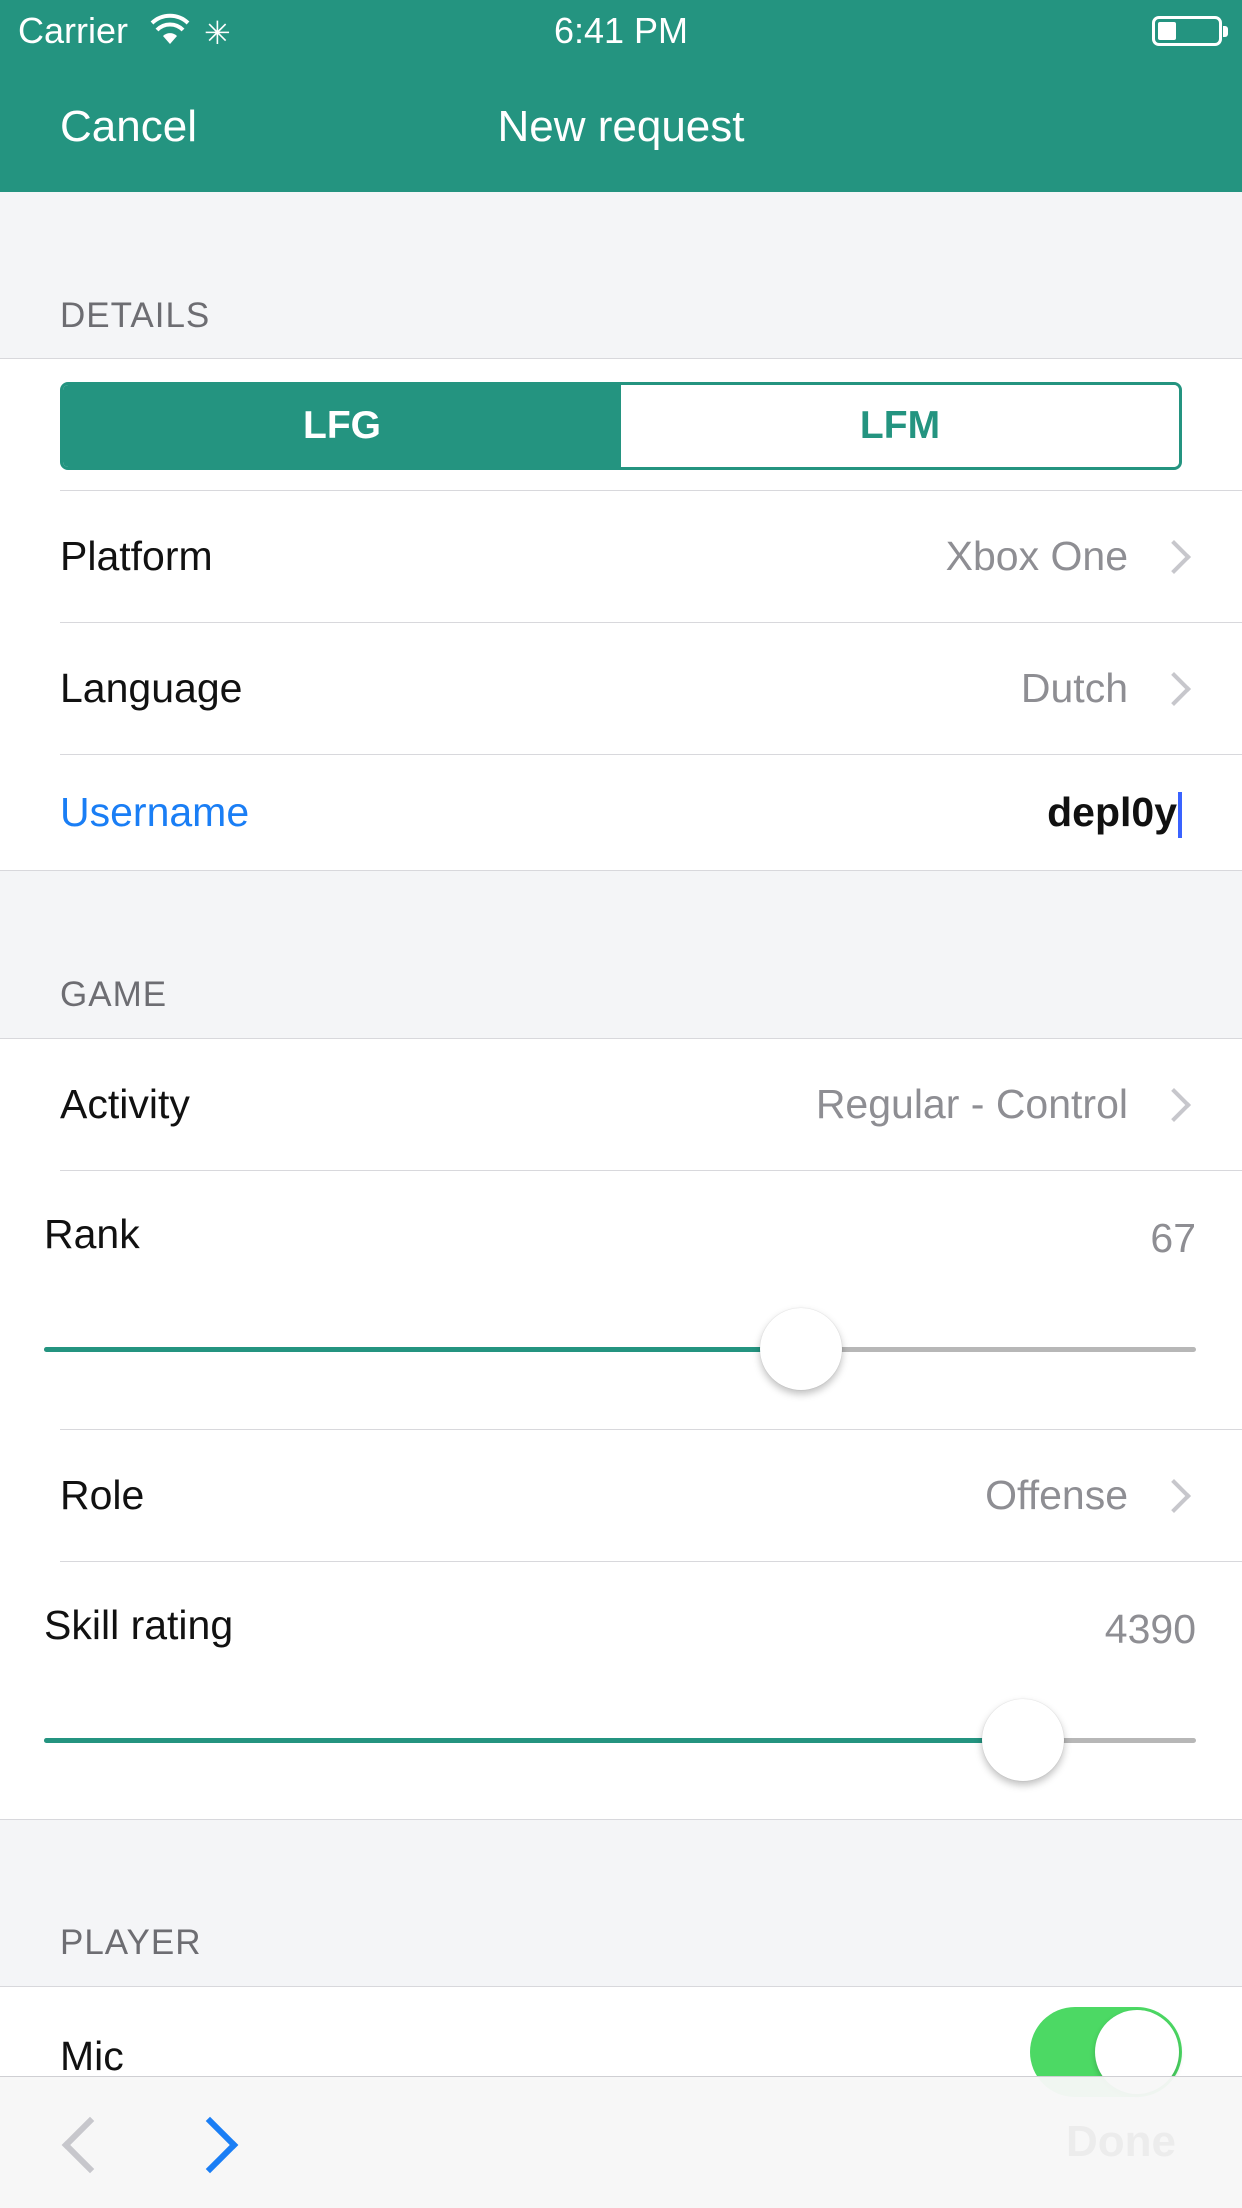 The height and width of the screenshot is (2208, 1242). What do you see at coordinates (139, 1625) in the screenshot?
I see `skill-rating-label: Skill rating` at bounding box center [139, 1625].